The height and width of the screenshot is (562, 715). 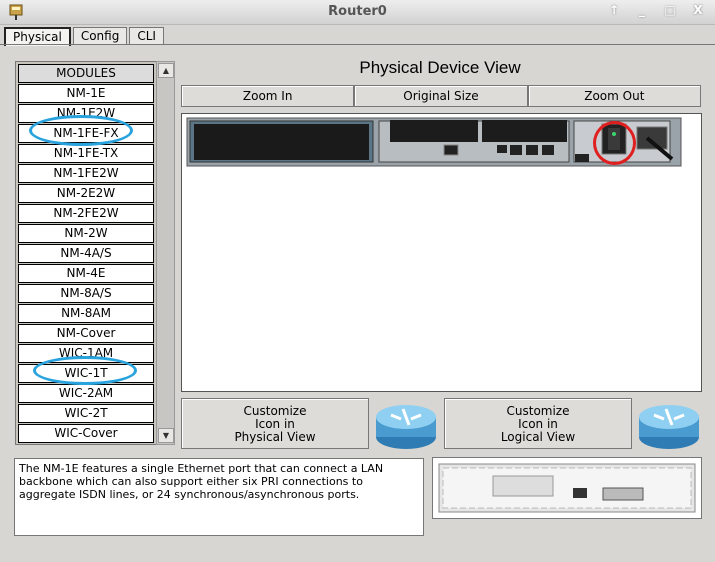 I want to click on module-item: NM-8A/S, so click(x=86, y=293).